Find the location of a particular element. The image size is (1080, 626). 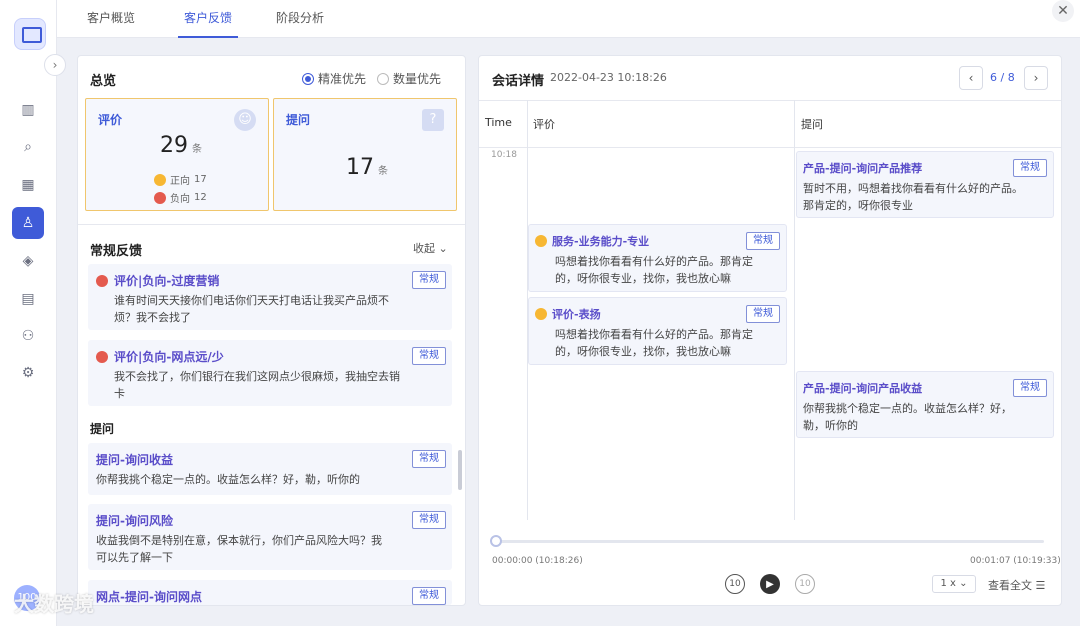

neg-count: 12 is located at coordinates (200, 197).